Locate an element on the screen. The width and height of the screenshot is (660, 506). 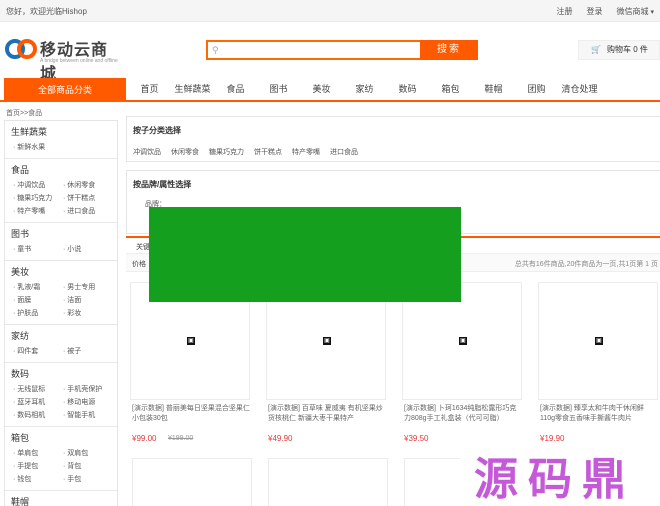
nav-item-books: 图书 is located at coordinates (278, 90).